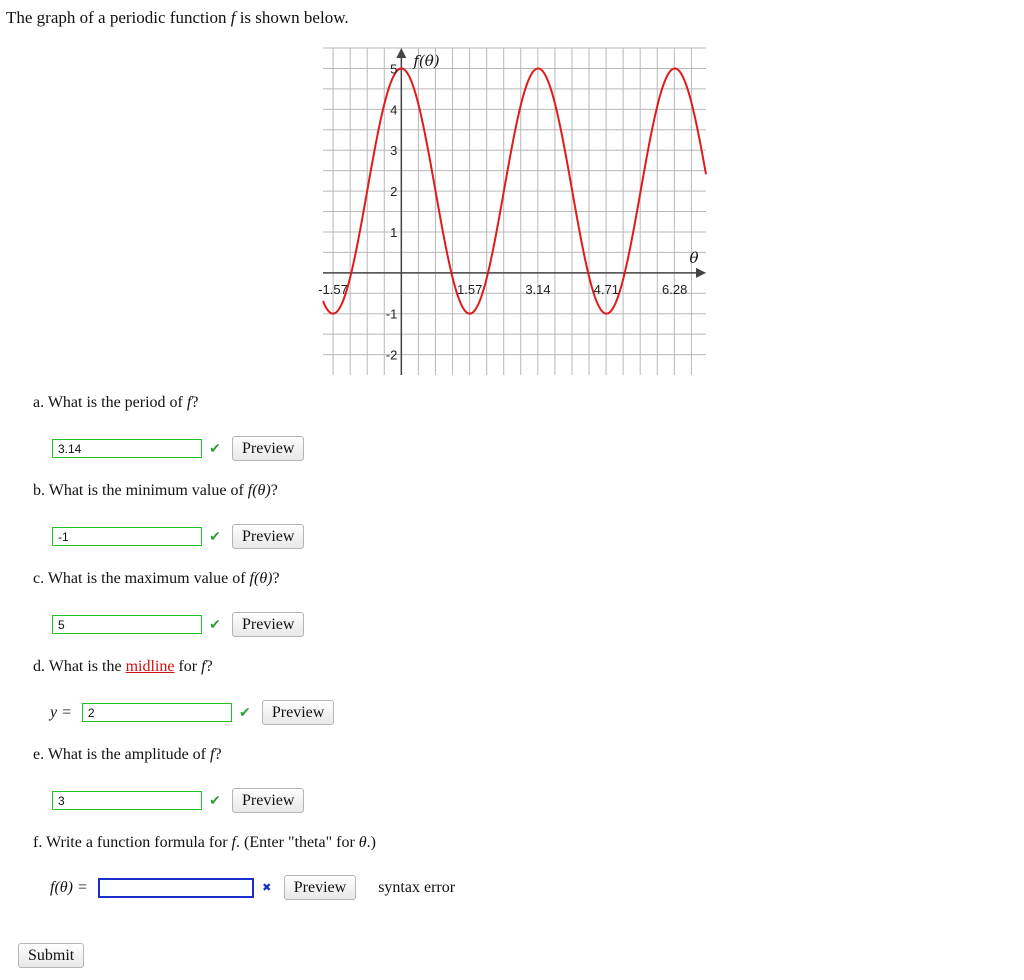 This screenshot has height=980, width=1024. Describe the element at coordinates (127, 536) in the screenshot. I see `minimum-answer-input: -1` at that location.